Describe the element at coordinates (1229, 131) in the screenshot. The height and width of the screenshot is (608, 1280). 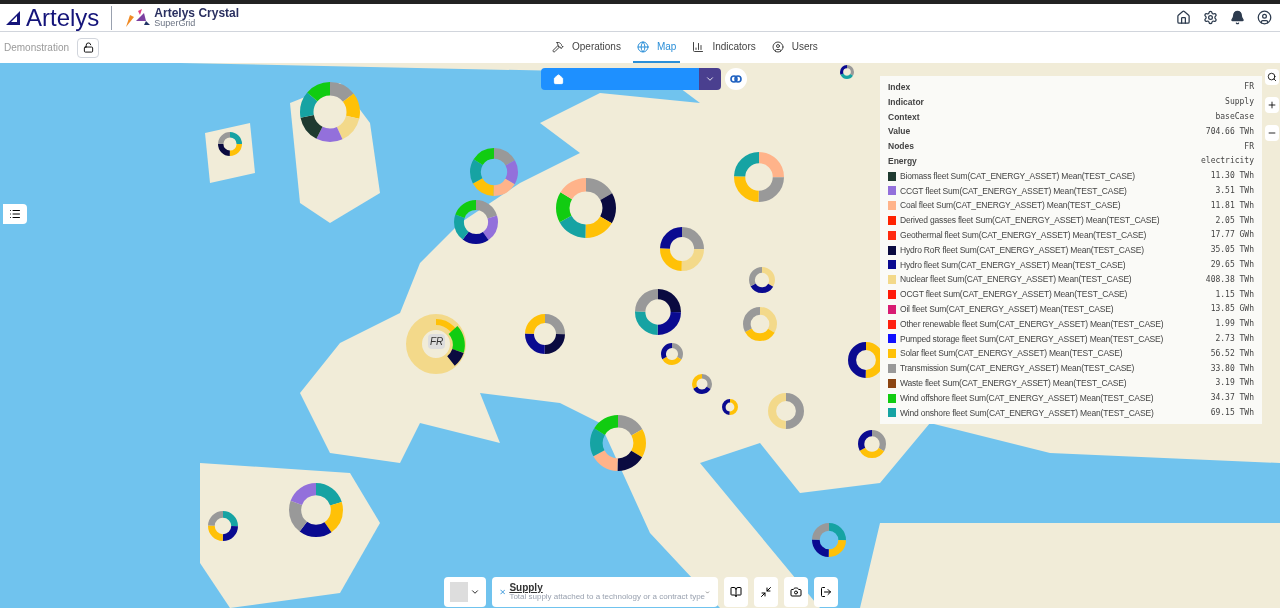
I see `field-value: 704.66 TWh` at that location.